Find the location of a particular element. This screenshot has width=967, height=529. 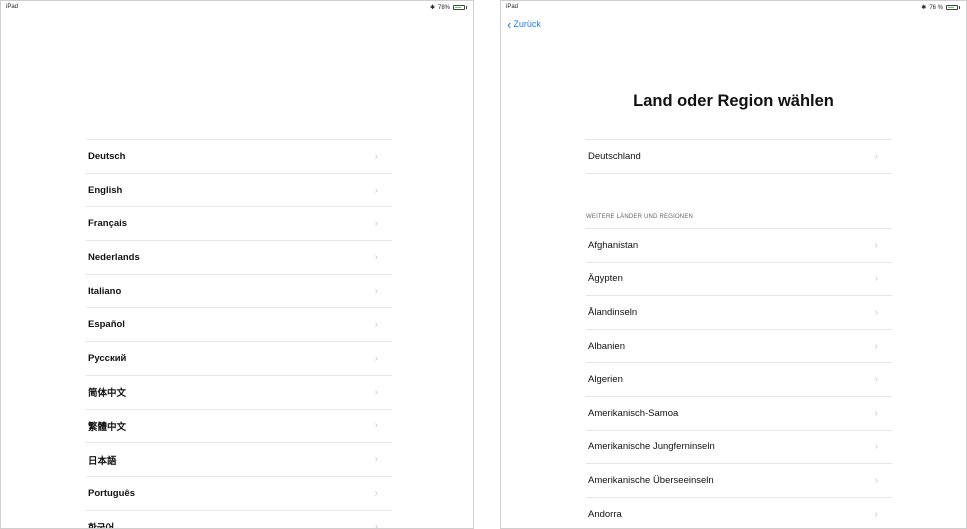

status-indicators: ✱ 78% is located at coordinates (448, 7).